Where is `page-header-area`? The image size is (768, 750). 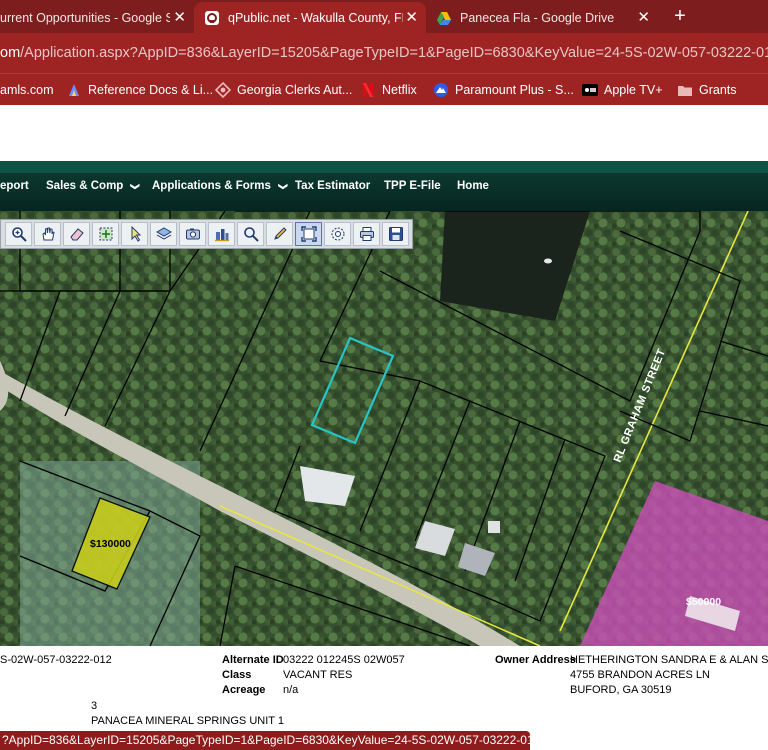 page-header-area is located at coordinates (384, 133).